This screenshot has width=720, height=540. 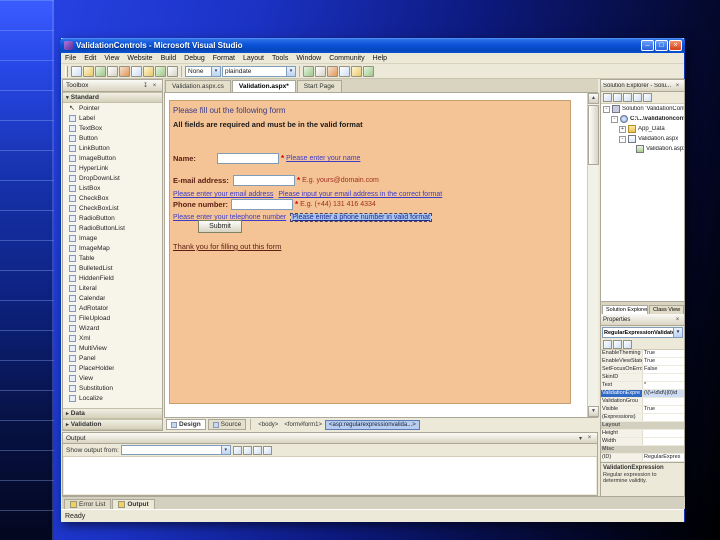 I want to click on menu-item-website: Website, so click(x=139, y=58).